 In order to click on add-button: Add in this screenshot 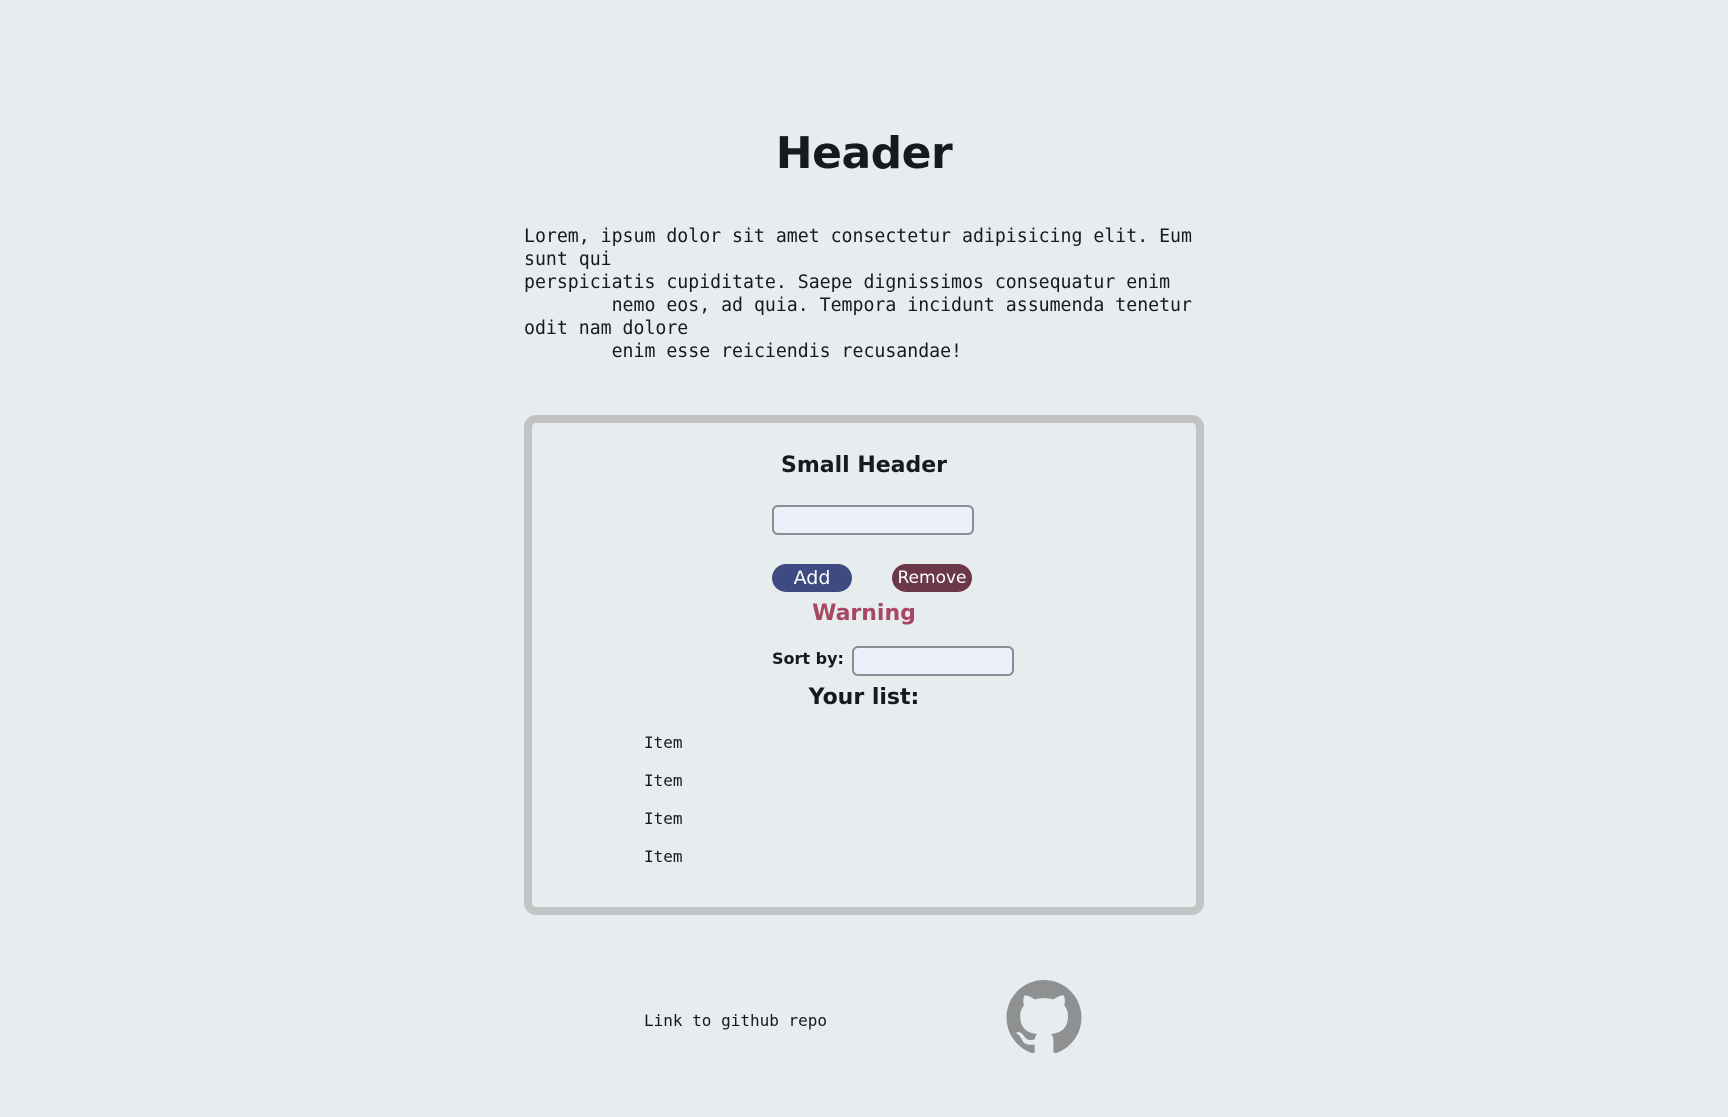, I will do `click(812, 578)`.